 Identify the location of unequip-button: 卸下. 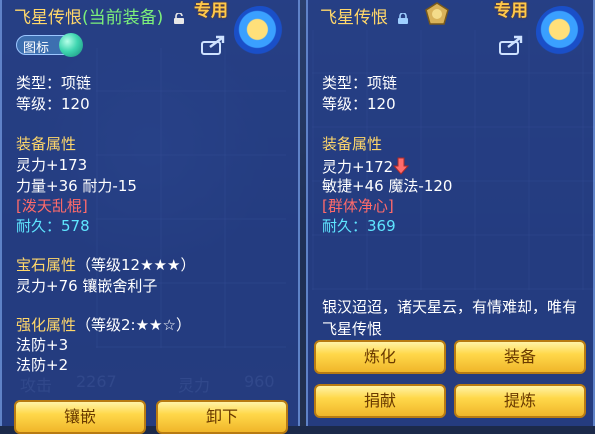
(222, 417).